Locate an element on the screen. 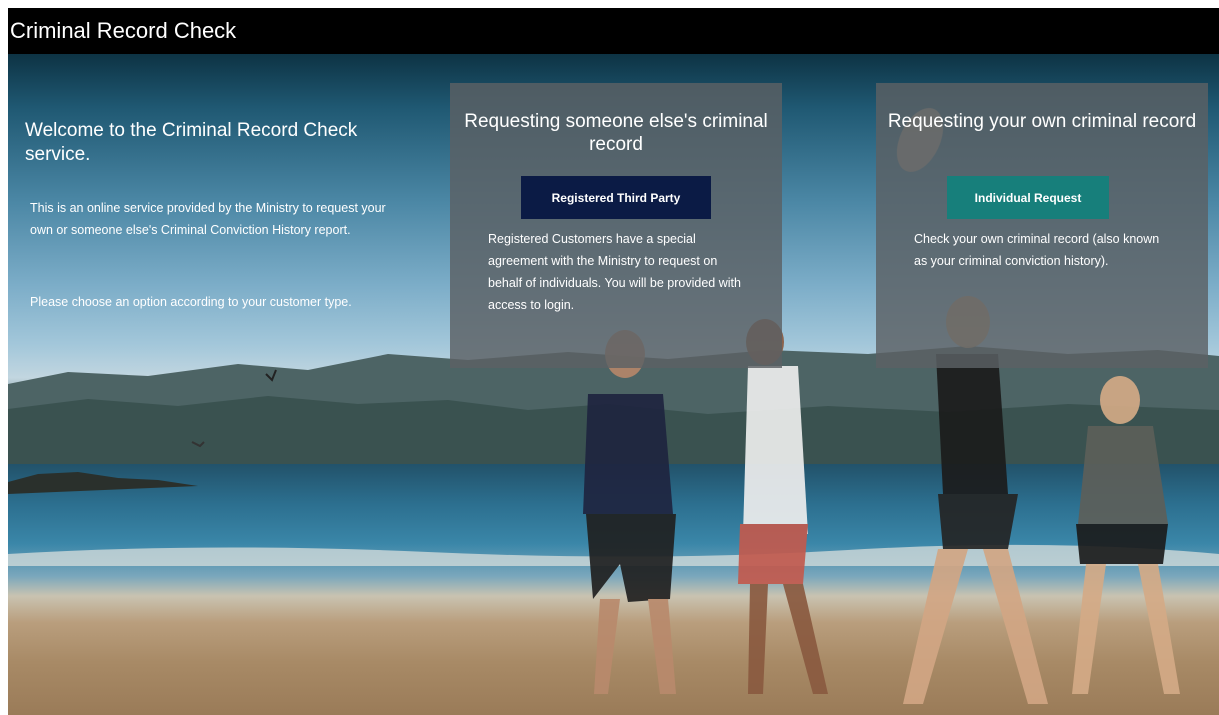  shore-rocks is located at coordinates (103, 483).